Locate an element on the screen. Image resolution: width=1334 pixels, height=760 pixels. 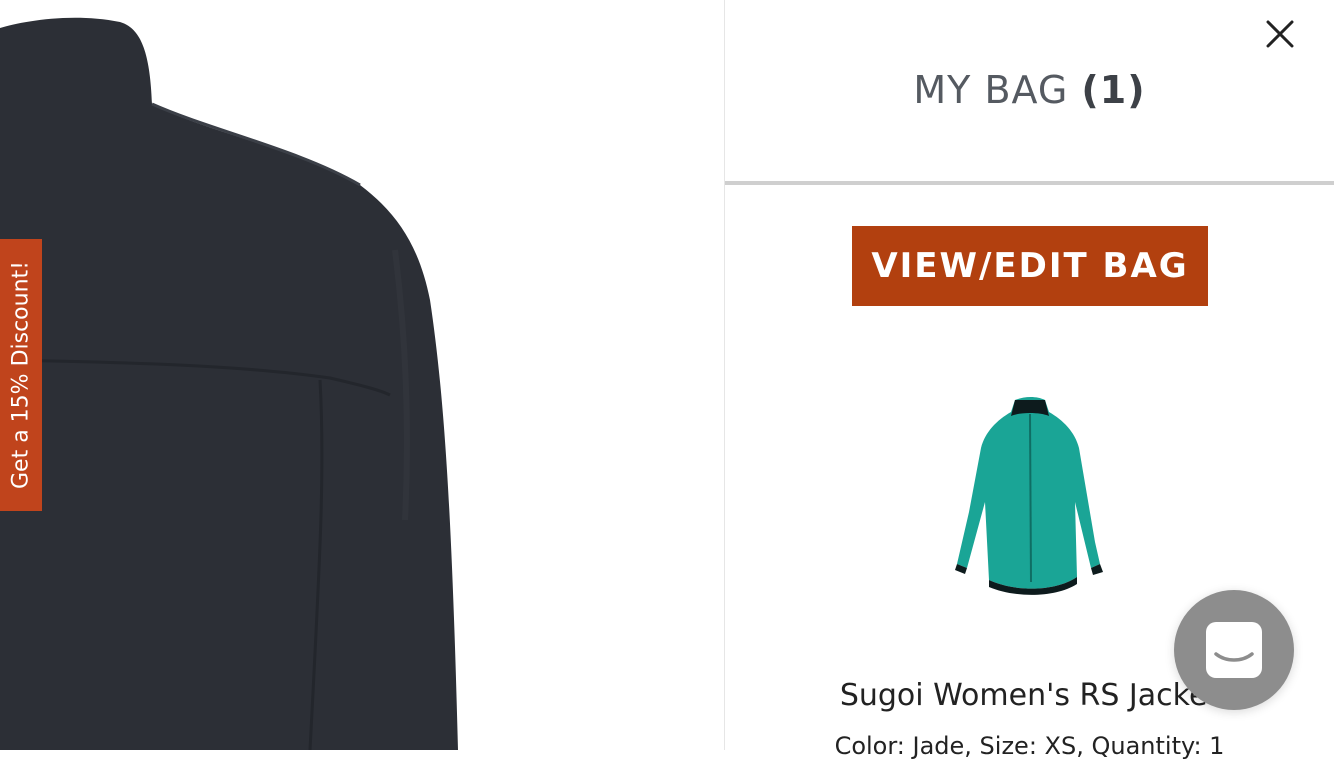
bag-count: (1) is located at coordinates (1113, 90).